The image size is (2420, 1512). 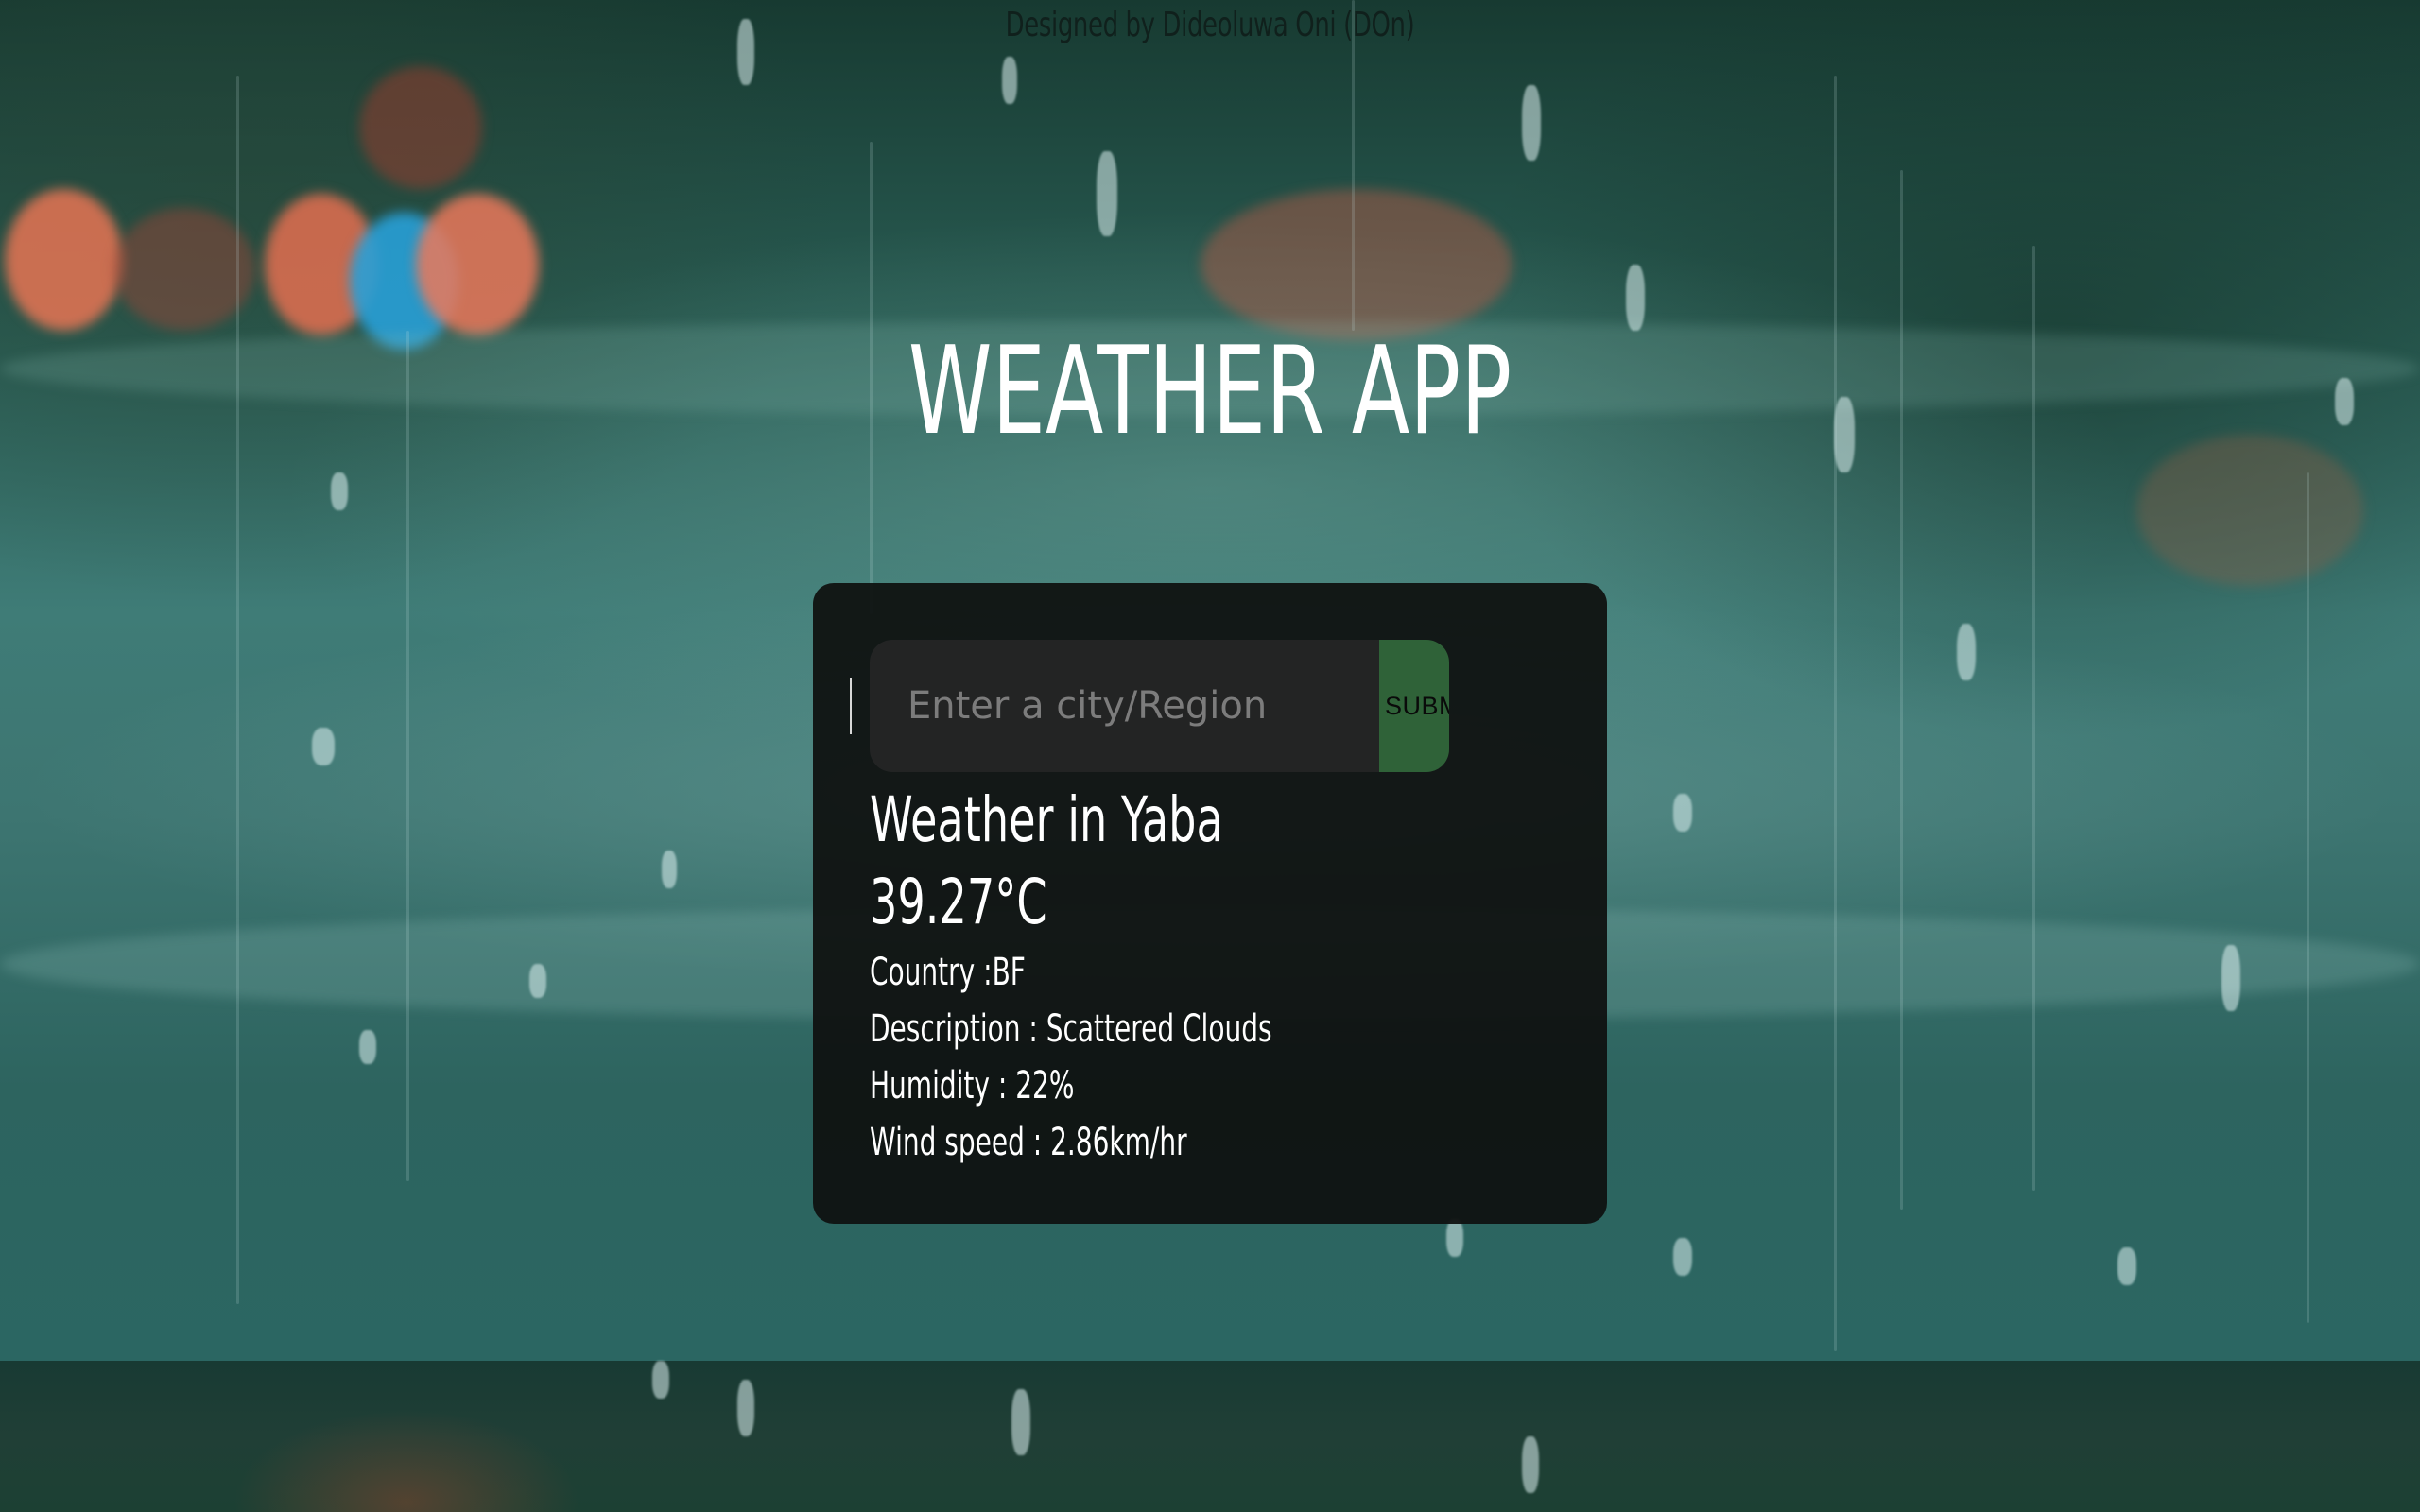 What do you see at coordinates (1046, 819) in the screenshot?
I see `city-heading: Weather in Yaba` at bounding box center [1046, 819].